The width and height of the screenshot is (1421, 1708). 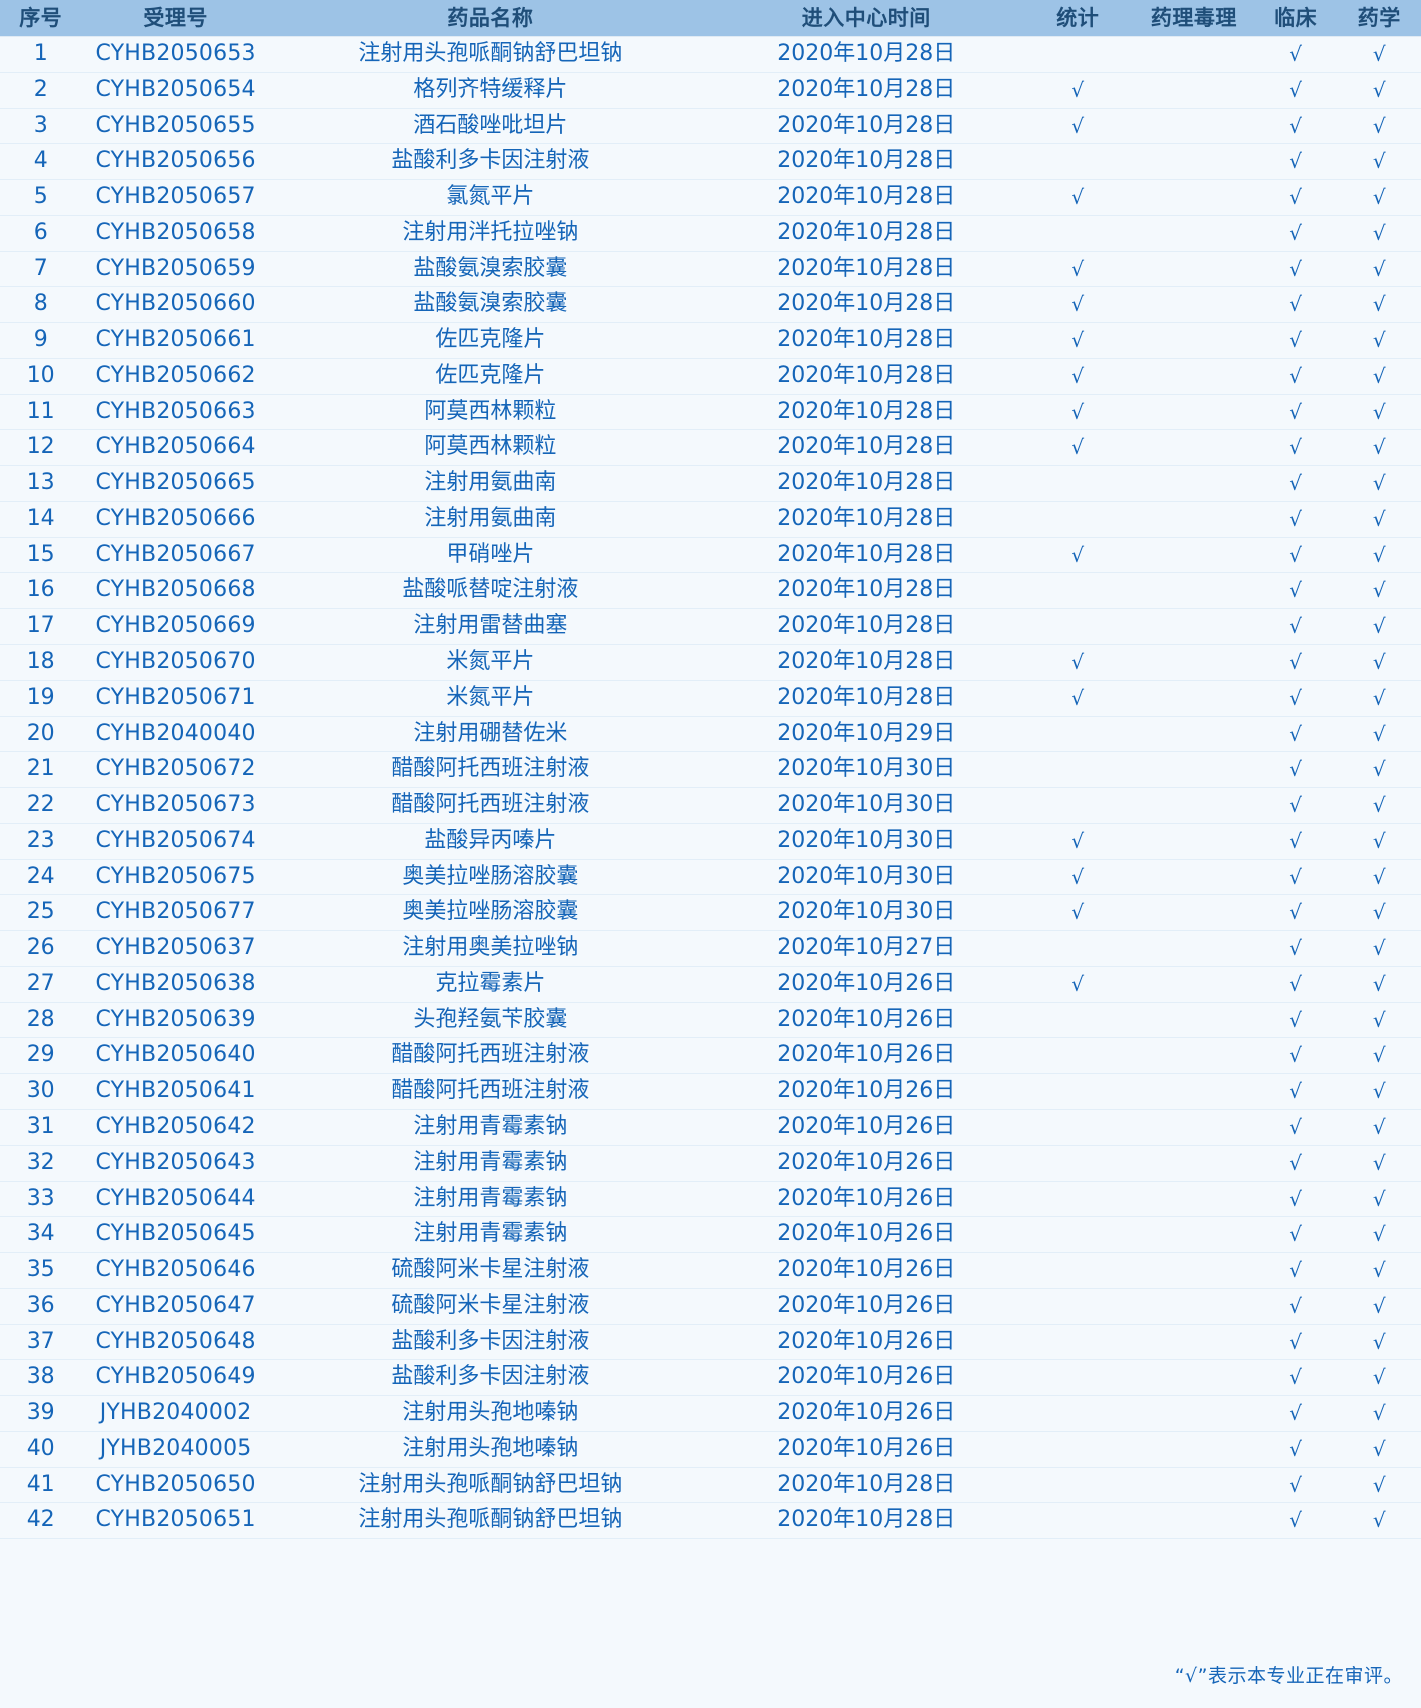 I want to click on cell-accept-no: CYHB2050657, so click(x=175, y=197).